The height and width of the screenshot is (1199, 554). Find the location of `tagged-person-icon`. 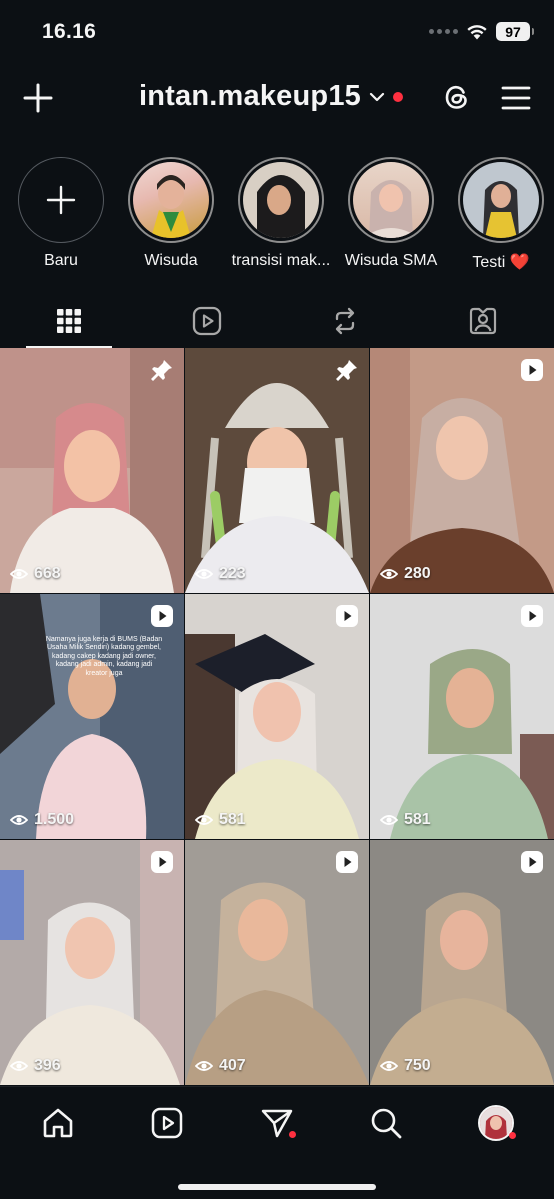

tagged-person-icon is located at coordinates (483, 321).